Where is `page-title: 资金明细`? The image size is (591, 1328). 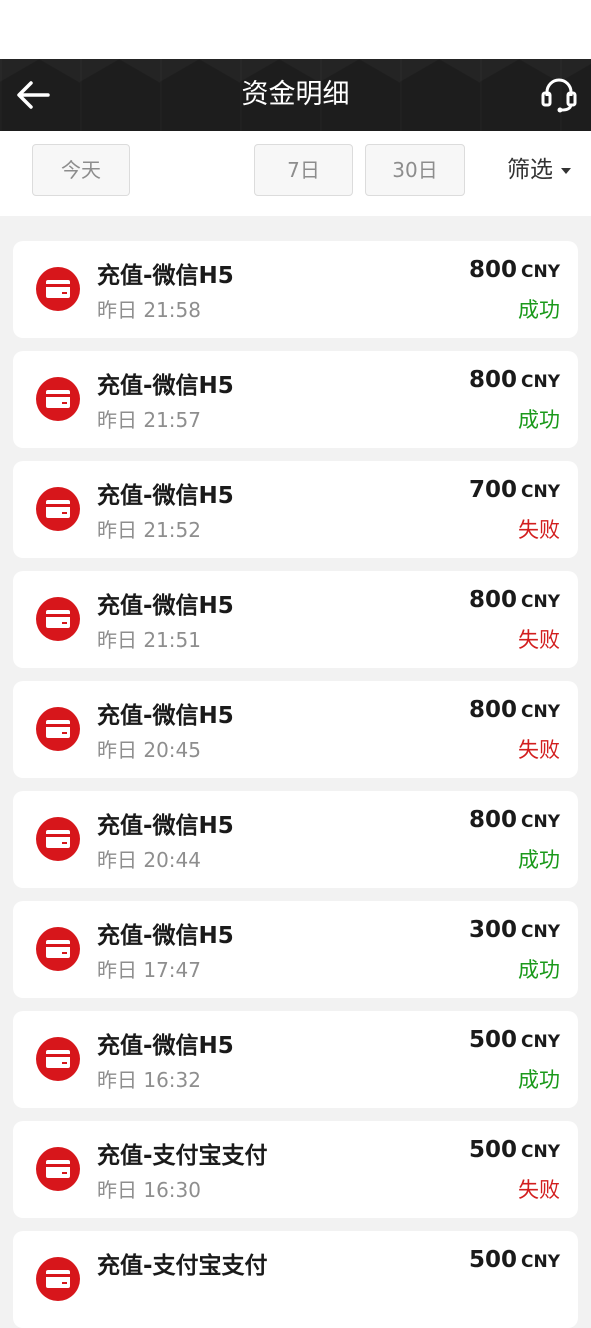
page-title: 资金明细 is located at coordinates (295, 94).